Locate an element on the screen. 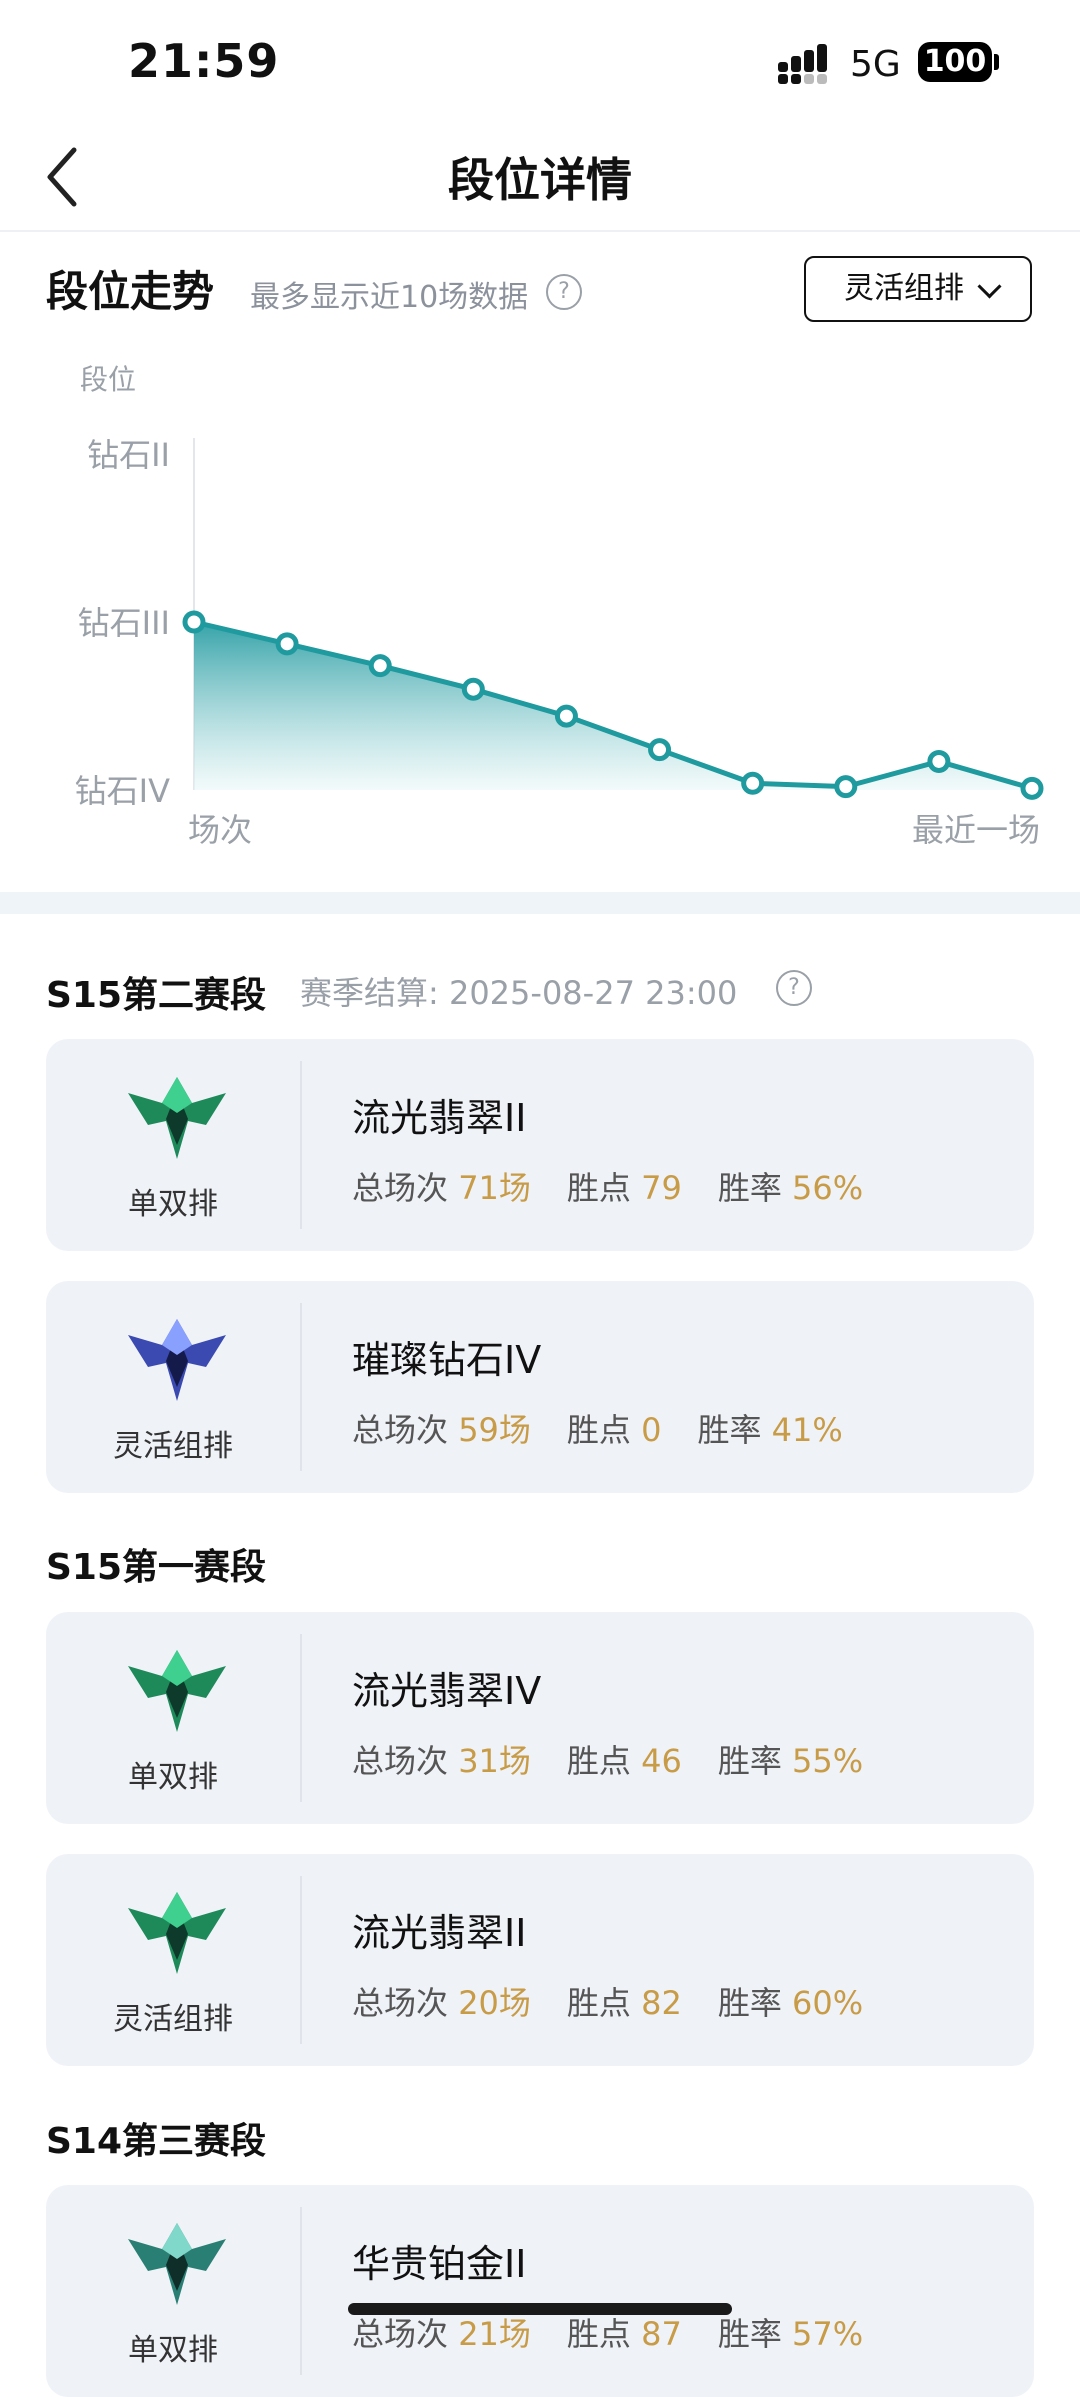 The width and height of the screenshot is (1080, 2397). total-value: 59场 is located at coordinates (494, 1430).